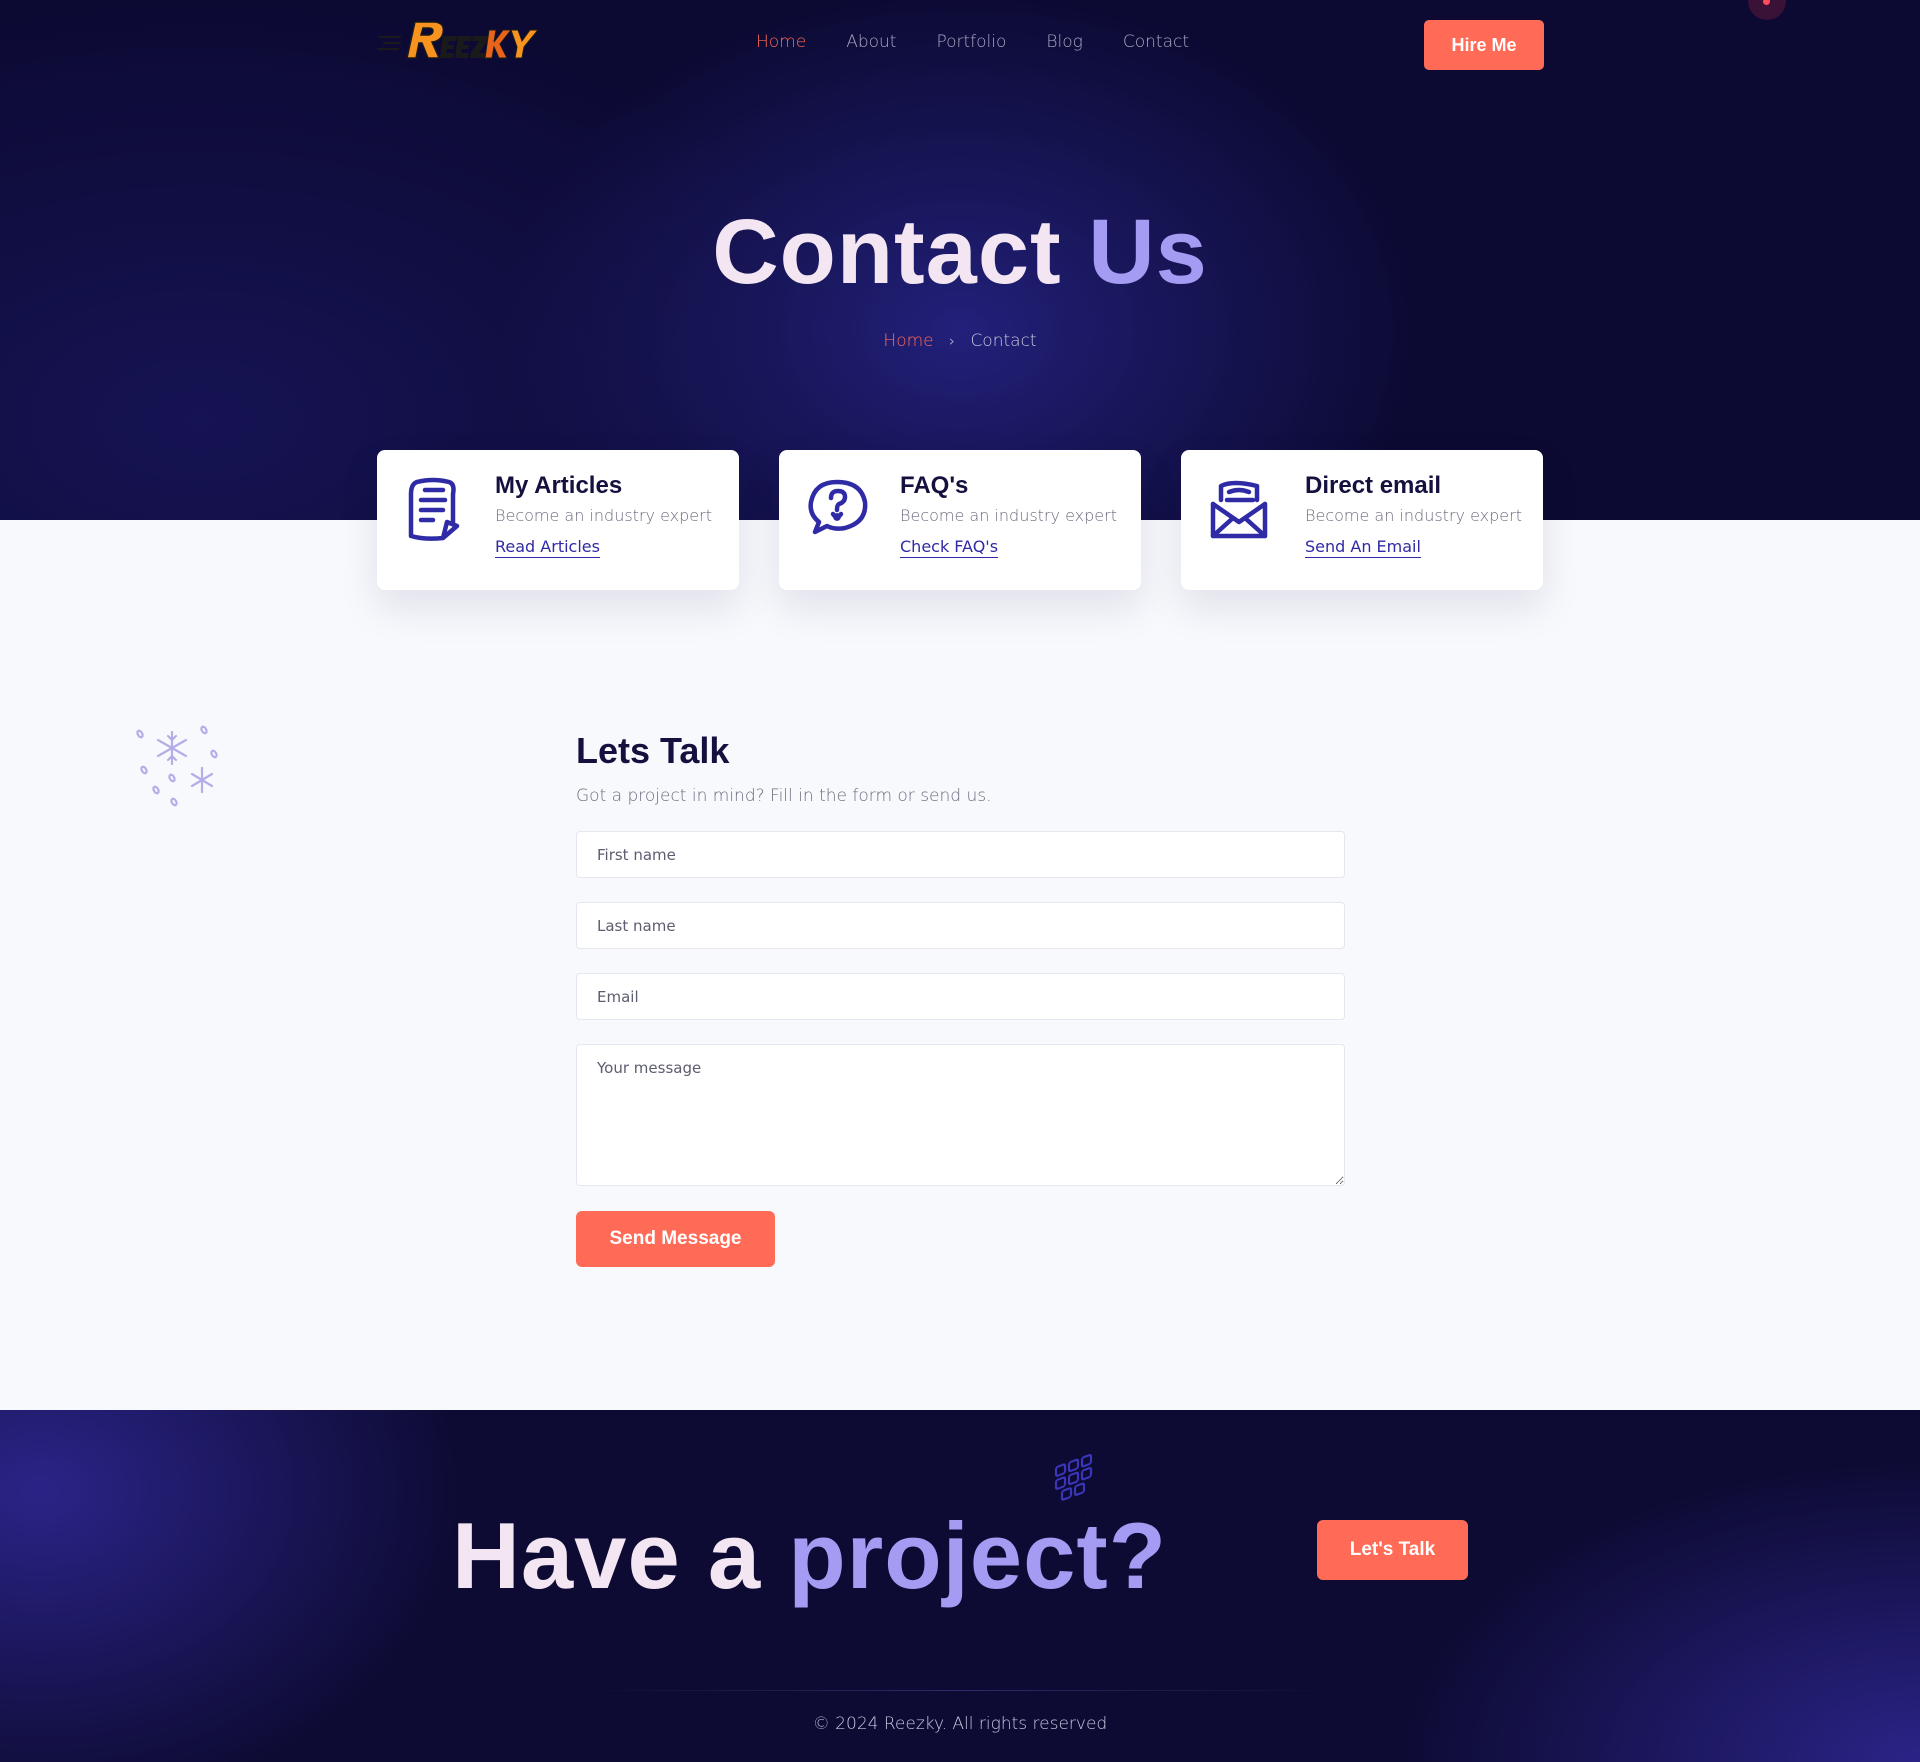  I want to click on last-name-input, so click(960, 925).